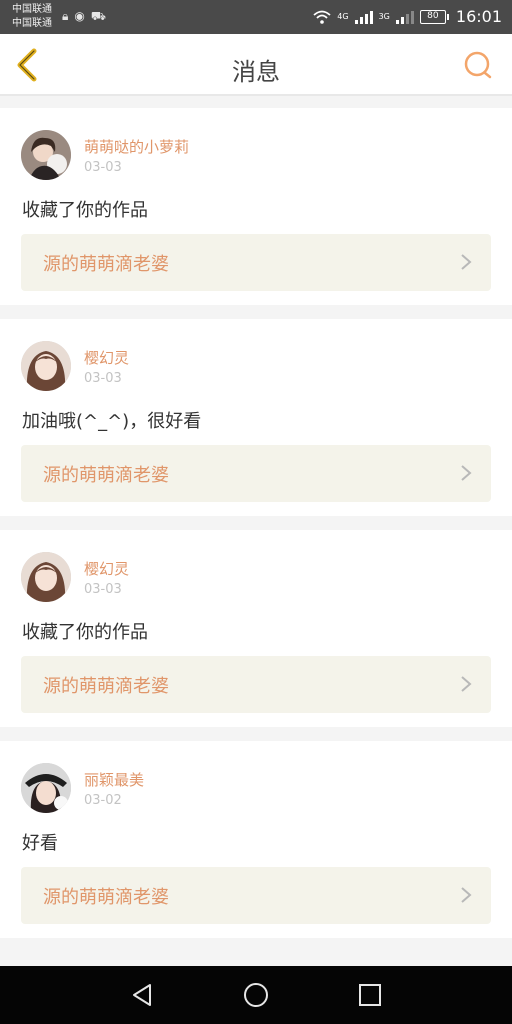  I want to click on carrier-1: 中国联通, so click(32, 9).